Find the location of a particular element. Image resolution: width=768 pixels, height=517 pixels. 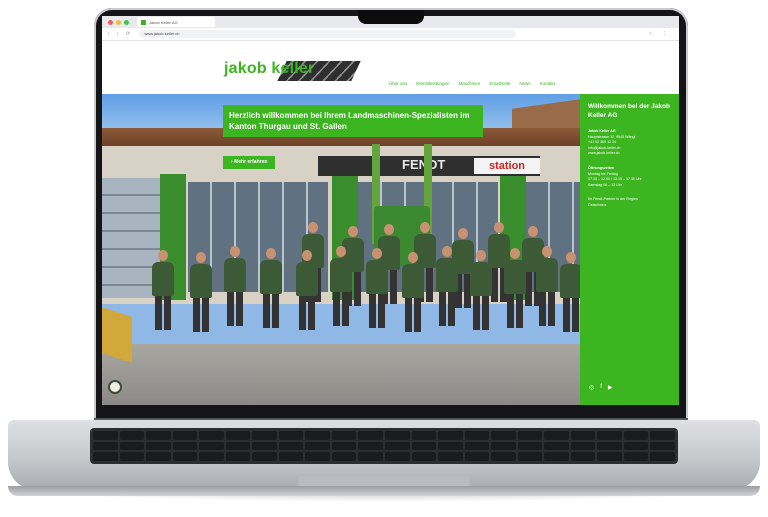

hours-line: Samstag 08 – 12 Uhr is located at coordinates (605, 184).